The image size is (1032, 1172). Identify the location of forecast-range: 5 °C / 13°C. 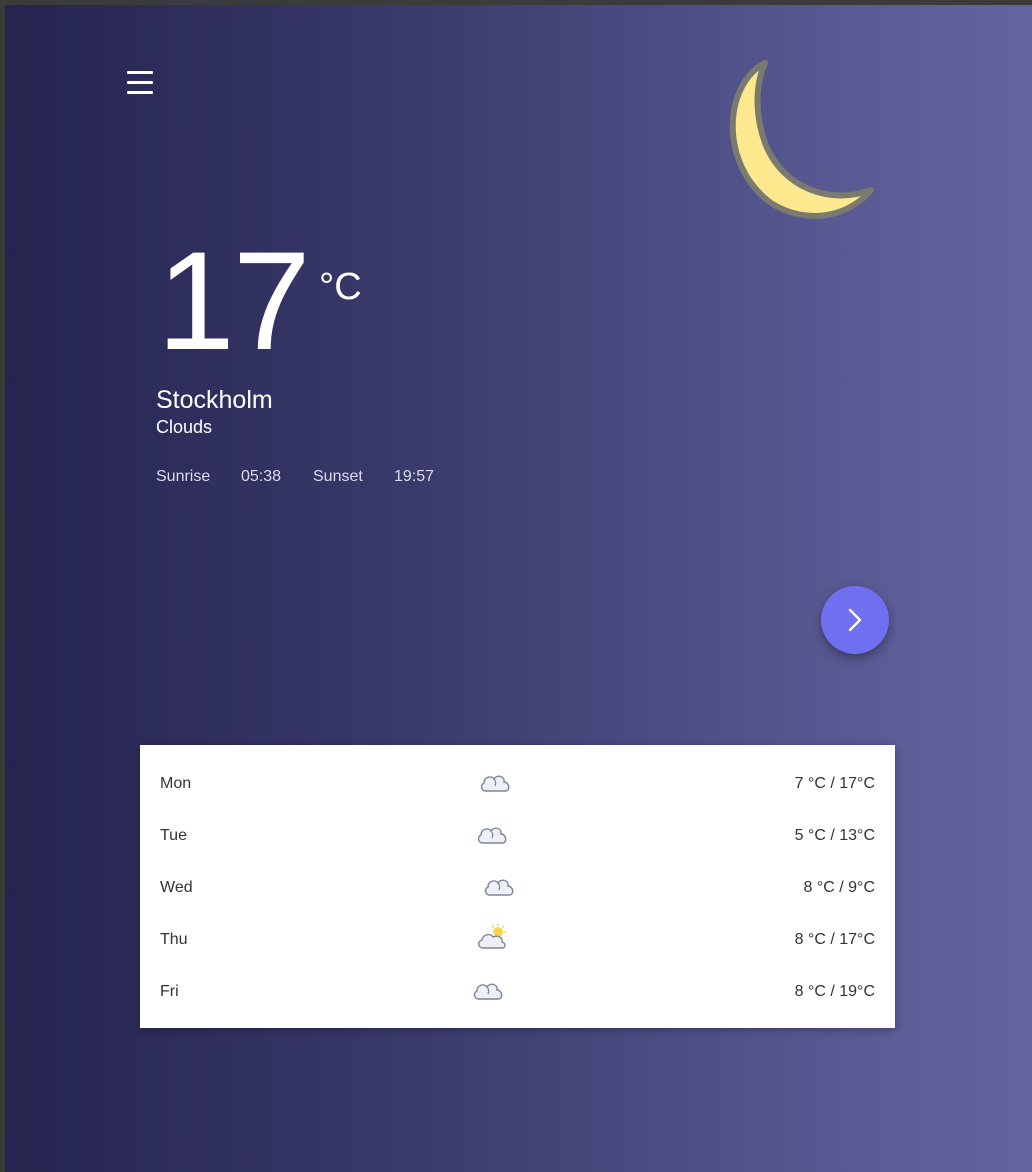
(834, 835).